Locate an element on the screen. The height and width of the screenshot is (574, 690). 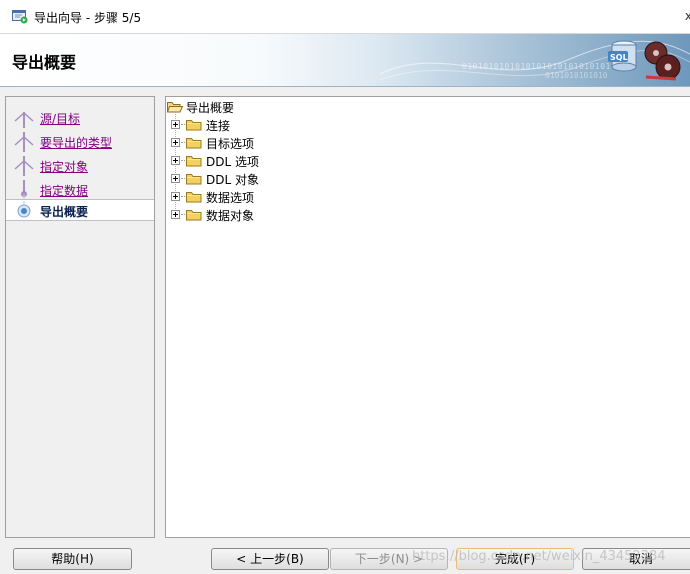
page-heading: 导出概要 is located at coordinates (44, 62).